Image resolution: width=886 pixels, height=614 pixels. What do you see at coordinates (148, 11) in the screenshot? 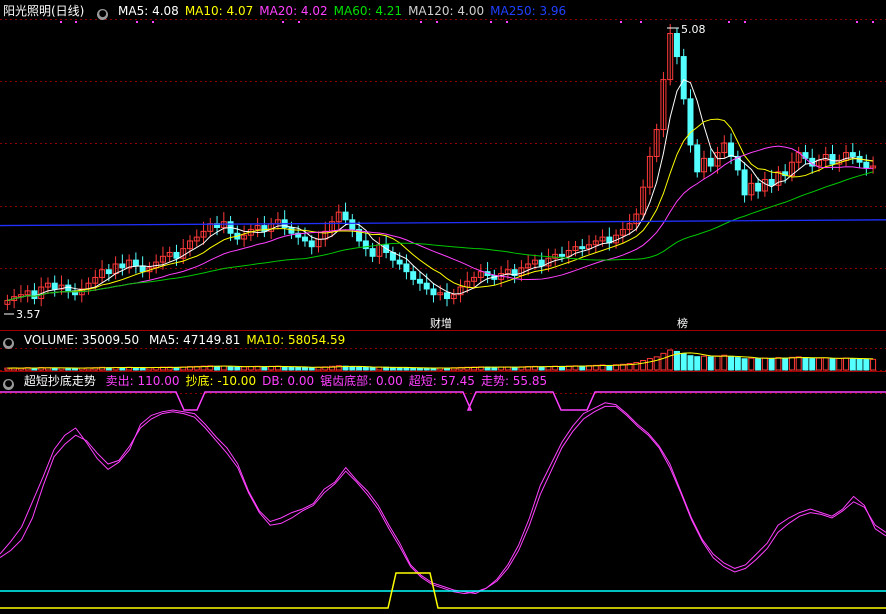
I see `main-legend-0: MA5: 4.08` at bounding box center [148, 11].